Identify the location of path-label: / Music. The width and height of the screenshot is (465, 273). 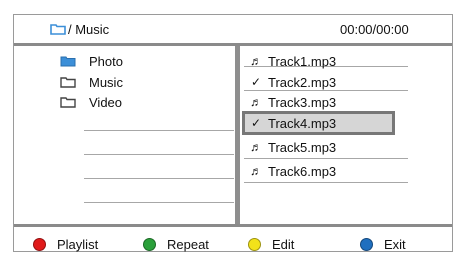
(89, 29).